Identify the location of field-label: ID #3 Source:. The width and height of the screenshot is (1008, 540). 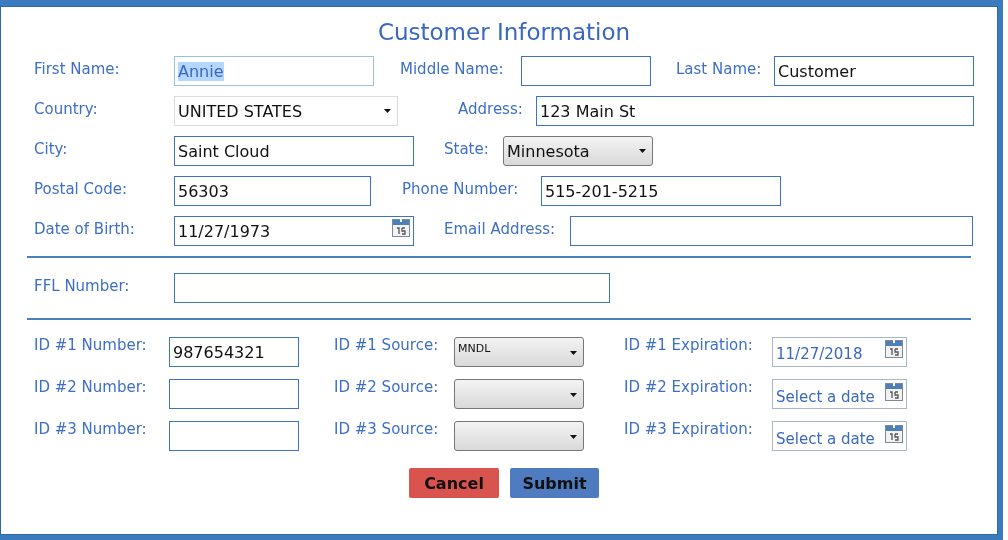
(387, 429).